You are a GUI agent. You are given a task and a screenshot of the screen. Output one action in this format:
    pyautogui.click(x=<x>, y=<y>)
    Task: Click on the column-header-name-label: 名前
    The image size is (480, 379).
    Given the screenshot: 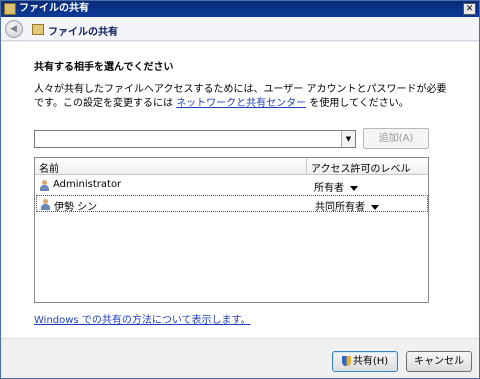 What is the action you would take?
    pyautogui.click(x=49, y=169)
    